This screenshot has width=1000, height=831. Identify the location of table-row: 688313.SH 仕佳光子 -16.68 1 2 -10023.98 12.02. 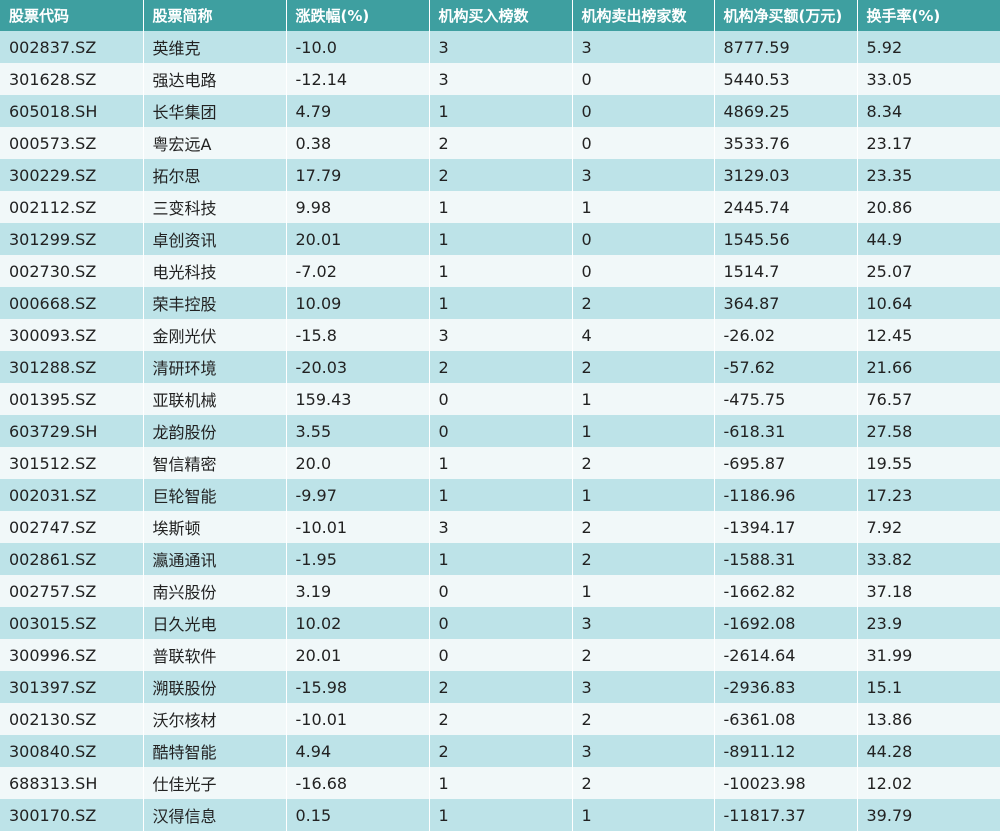
(500, 783).